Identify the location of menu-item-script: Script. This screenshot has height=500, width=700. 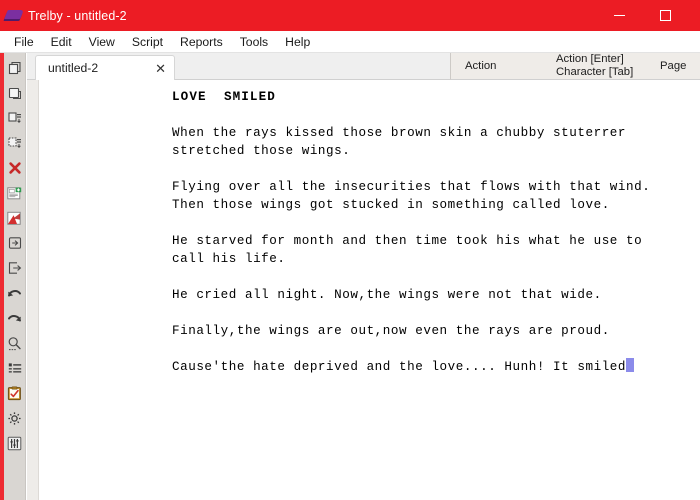
(148, 42).